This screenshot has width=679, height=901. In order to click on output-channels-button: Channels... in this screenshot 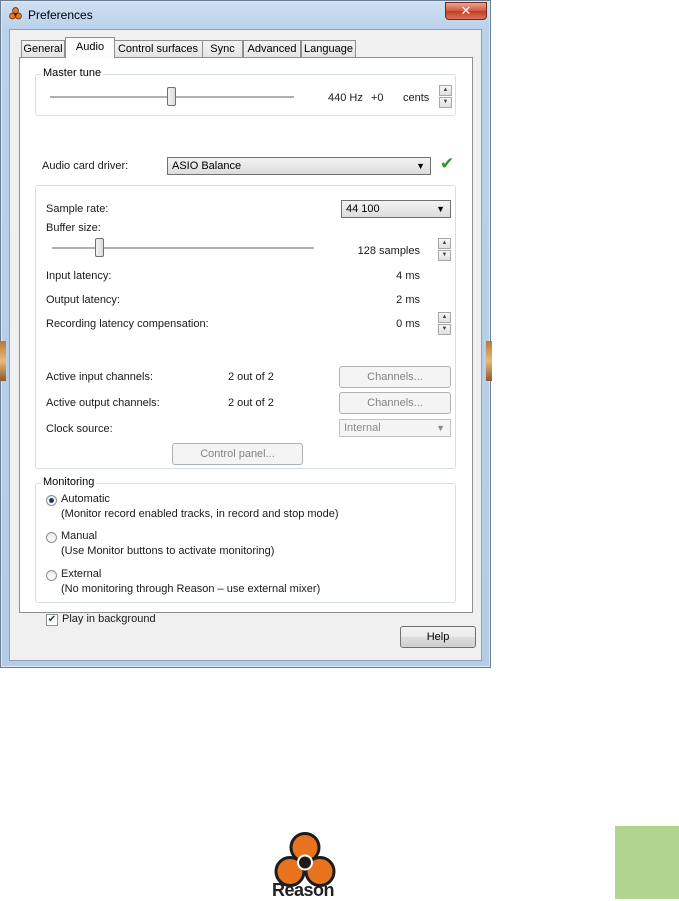, I will do `click(395, 403)`.